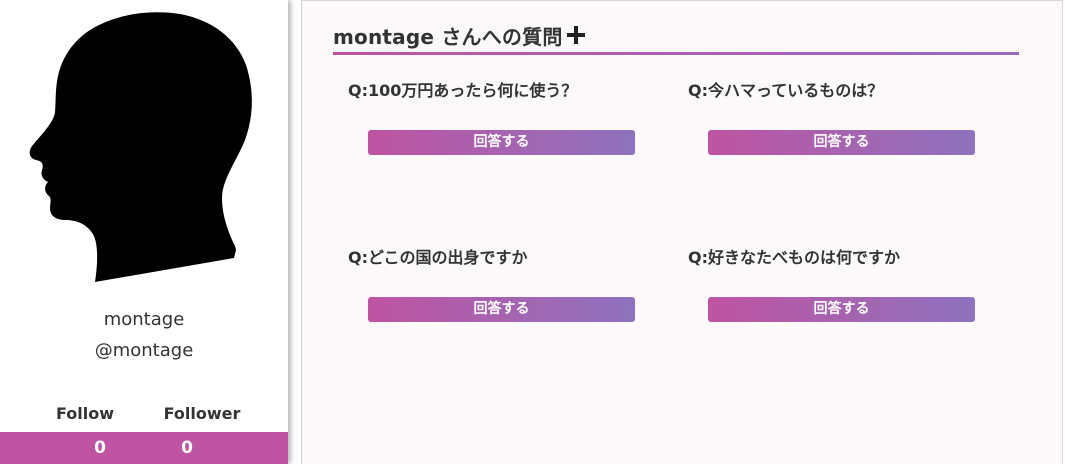 This screenshot has width=1065, height=464. What do you see at coordinates (498, 117) in the screenshot?
I see `question-card: Q:100万円あったら何に使う？ 回答する` at bounding box center [498, 117].